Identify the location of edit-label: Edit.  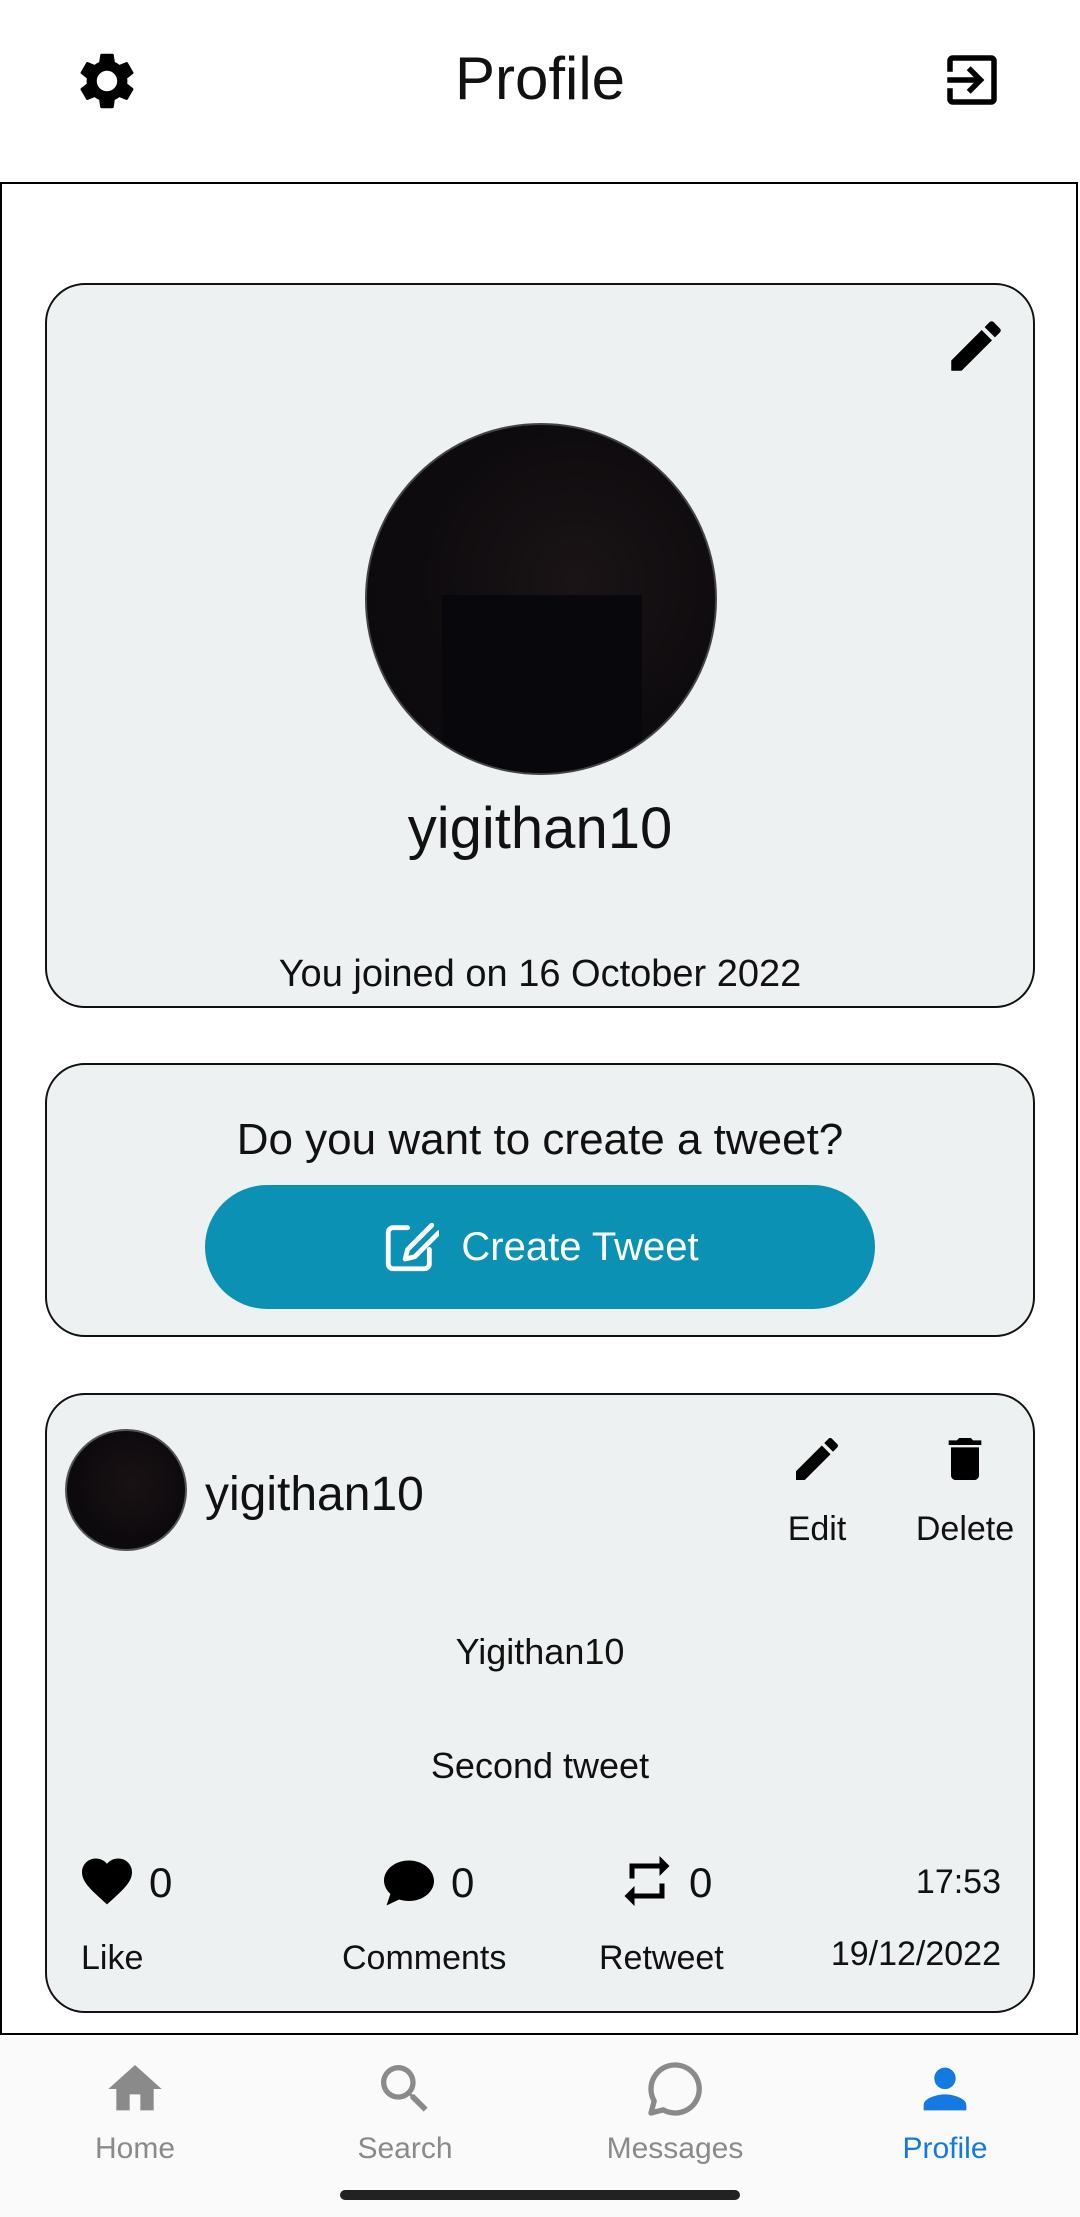
(817, 1529).